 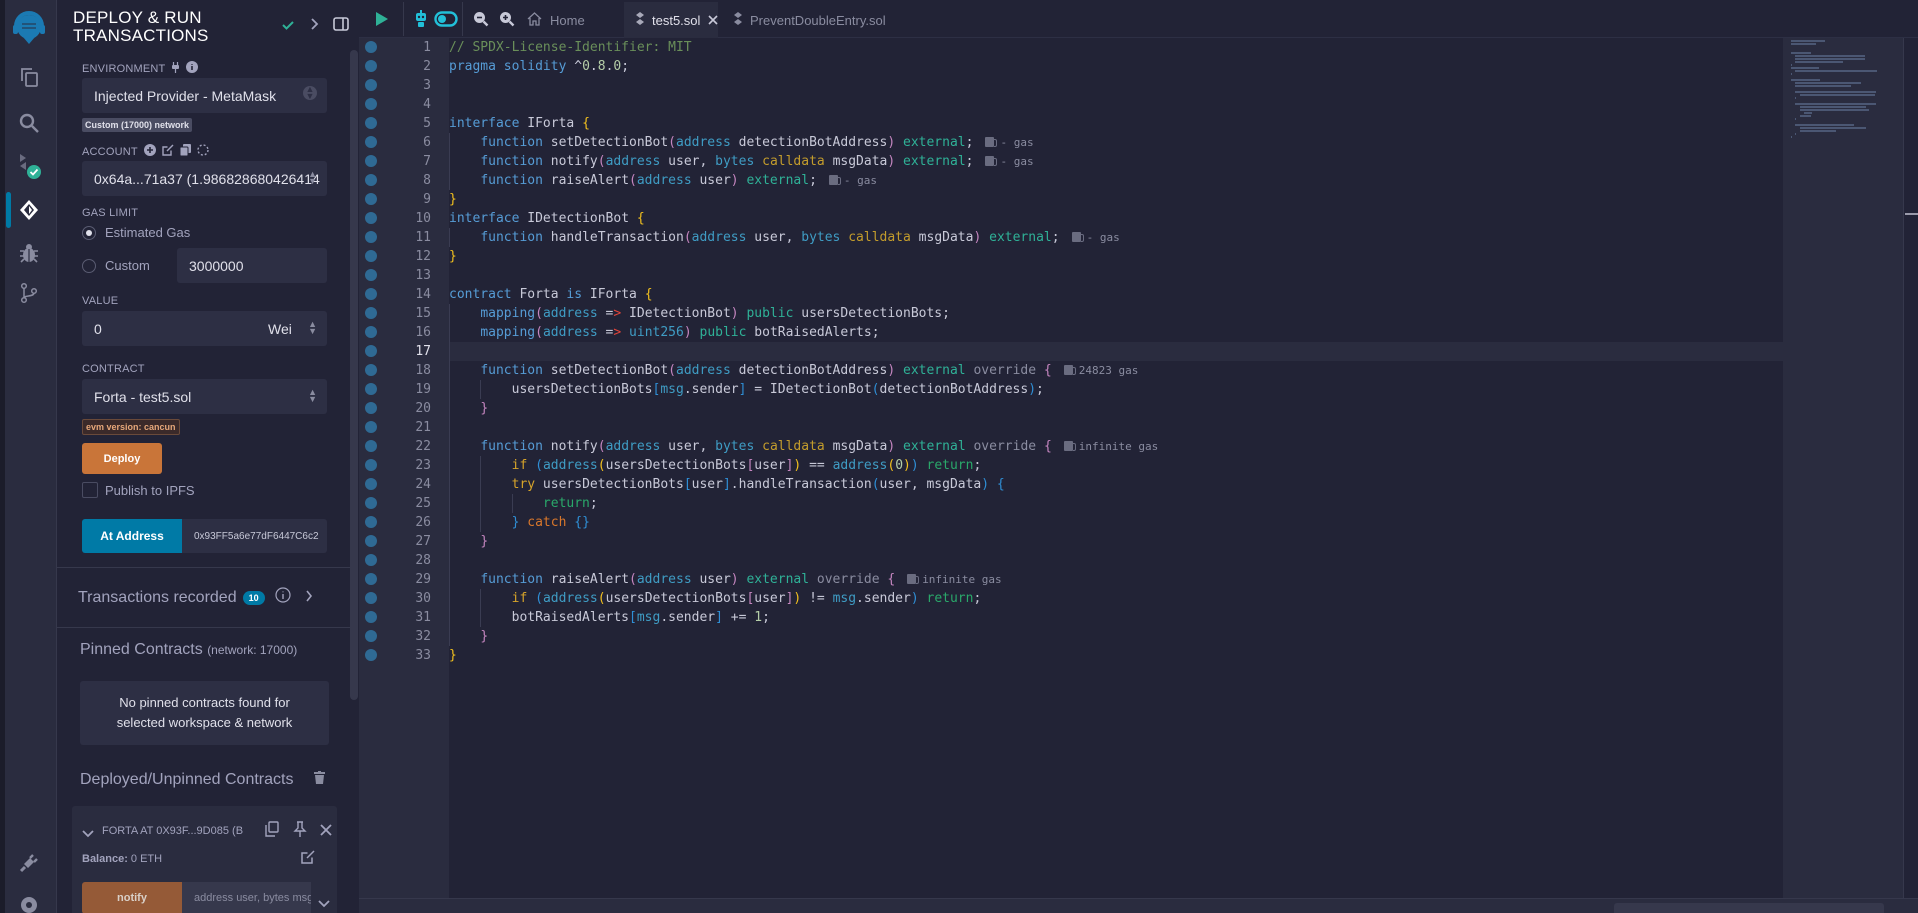 I want to click on remix-logo-icon, so click(x=29, y=29).